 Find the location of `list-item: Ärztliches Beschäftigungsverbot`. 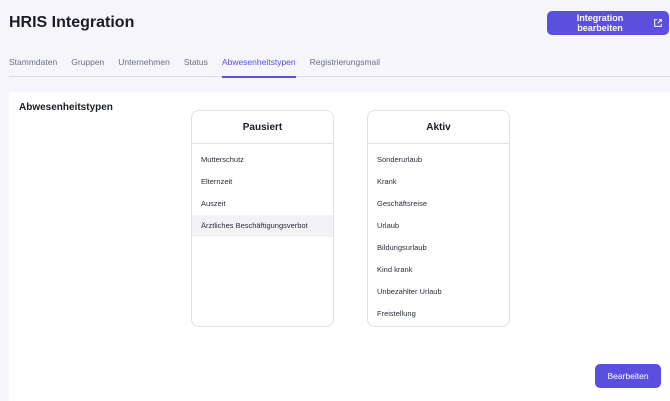

list-item: Ärztliches Beschäftigungsverbot is located at coordinates (262, 226).